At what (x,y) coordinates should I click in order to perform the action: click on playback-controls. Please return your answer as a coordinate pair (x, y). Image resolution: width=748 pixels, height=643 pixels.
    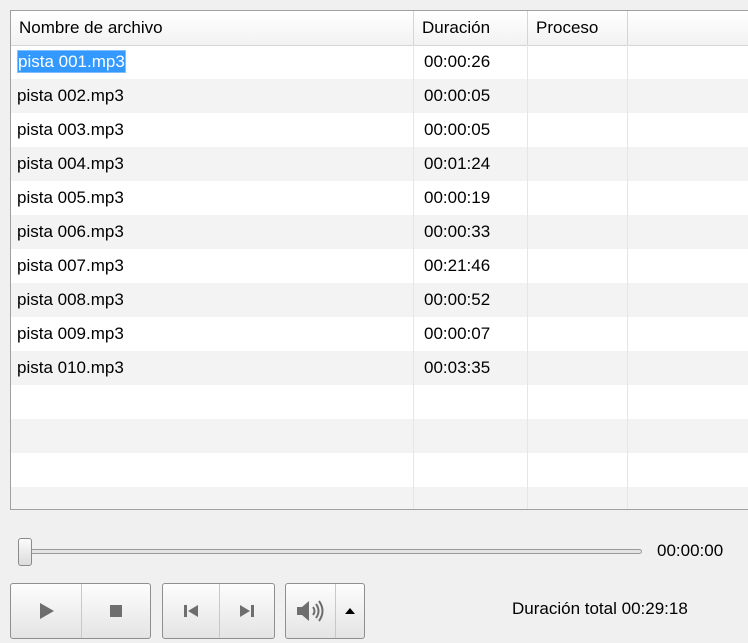
    Looking at the image, I should click on (80, 611).